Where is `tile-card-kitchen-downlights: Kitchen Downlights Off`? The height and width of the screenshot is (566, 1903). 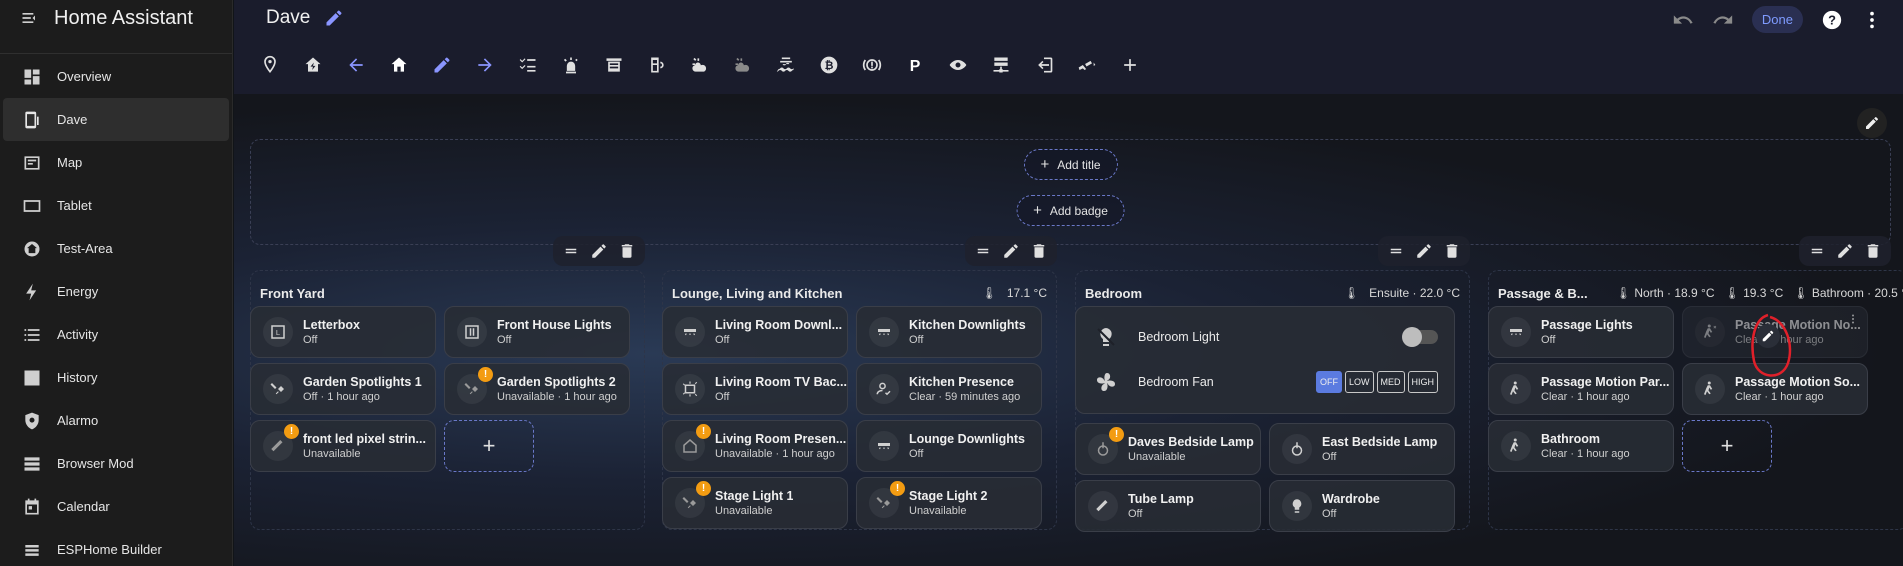
tile-card-kitchen-downlights: Kitchen Downlights Off is located at coordinates (949, 332).